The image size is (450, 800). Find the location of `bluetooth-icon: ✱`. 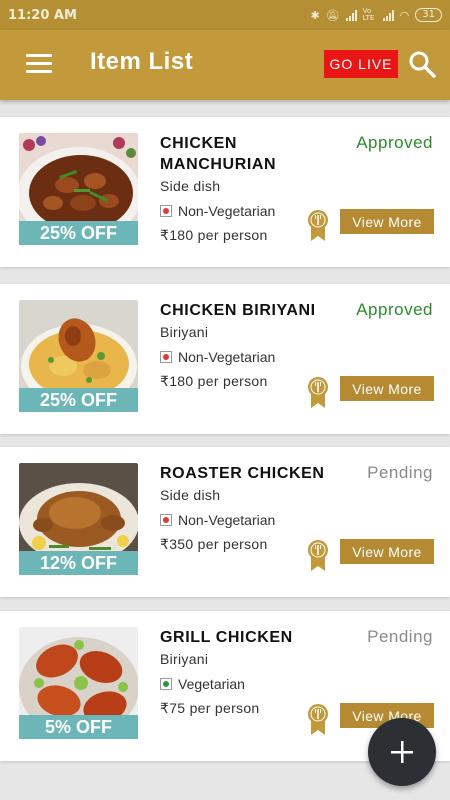

bluetooth-icon: ✱ is located at coordinates (315, 15).